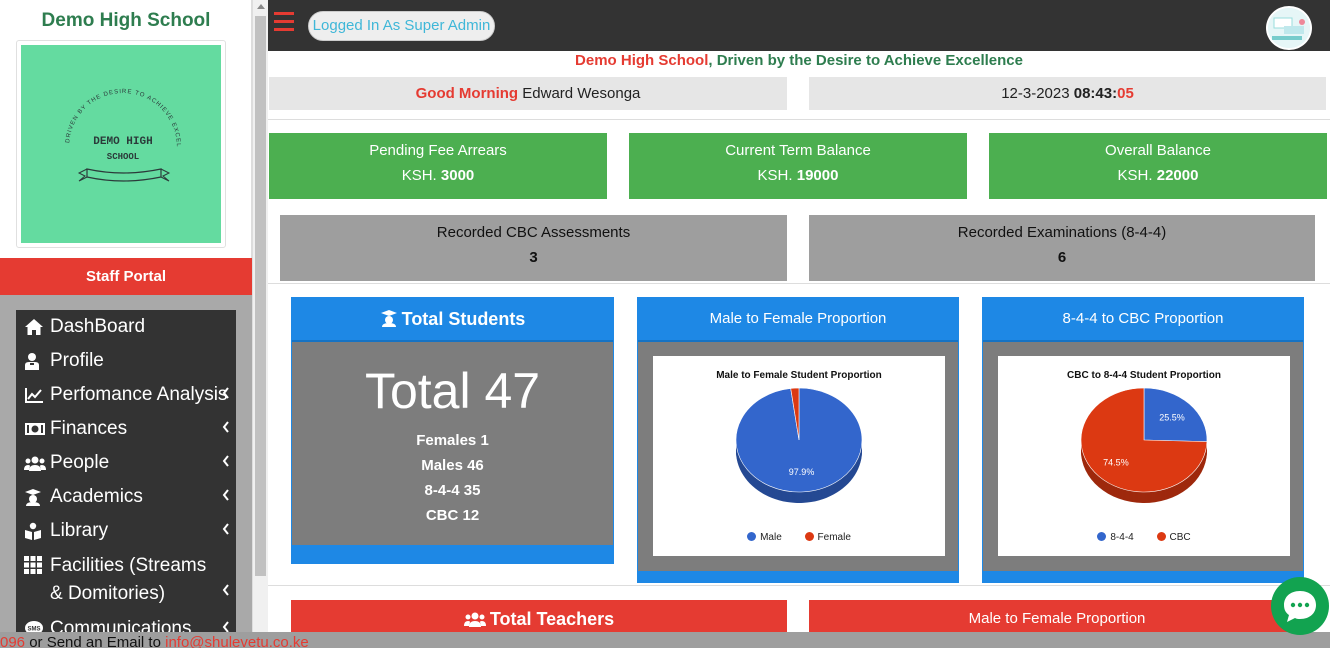  I want to click on sidebar-item-label: Library, so click(79, 530).